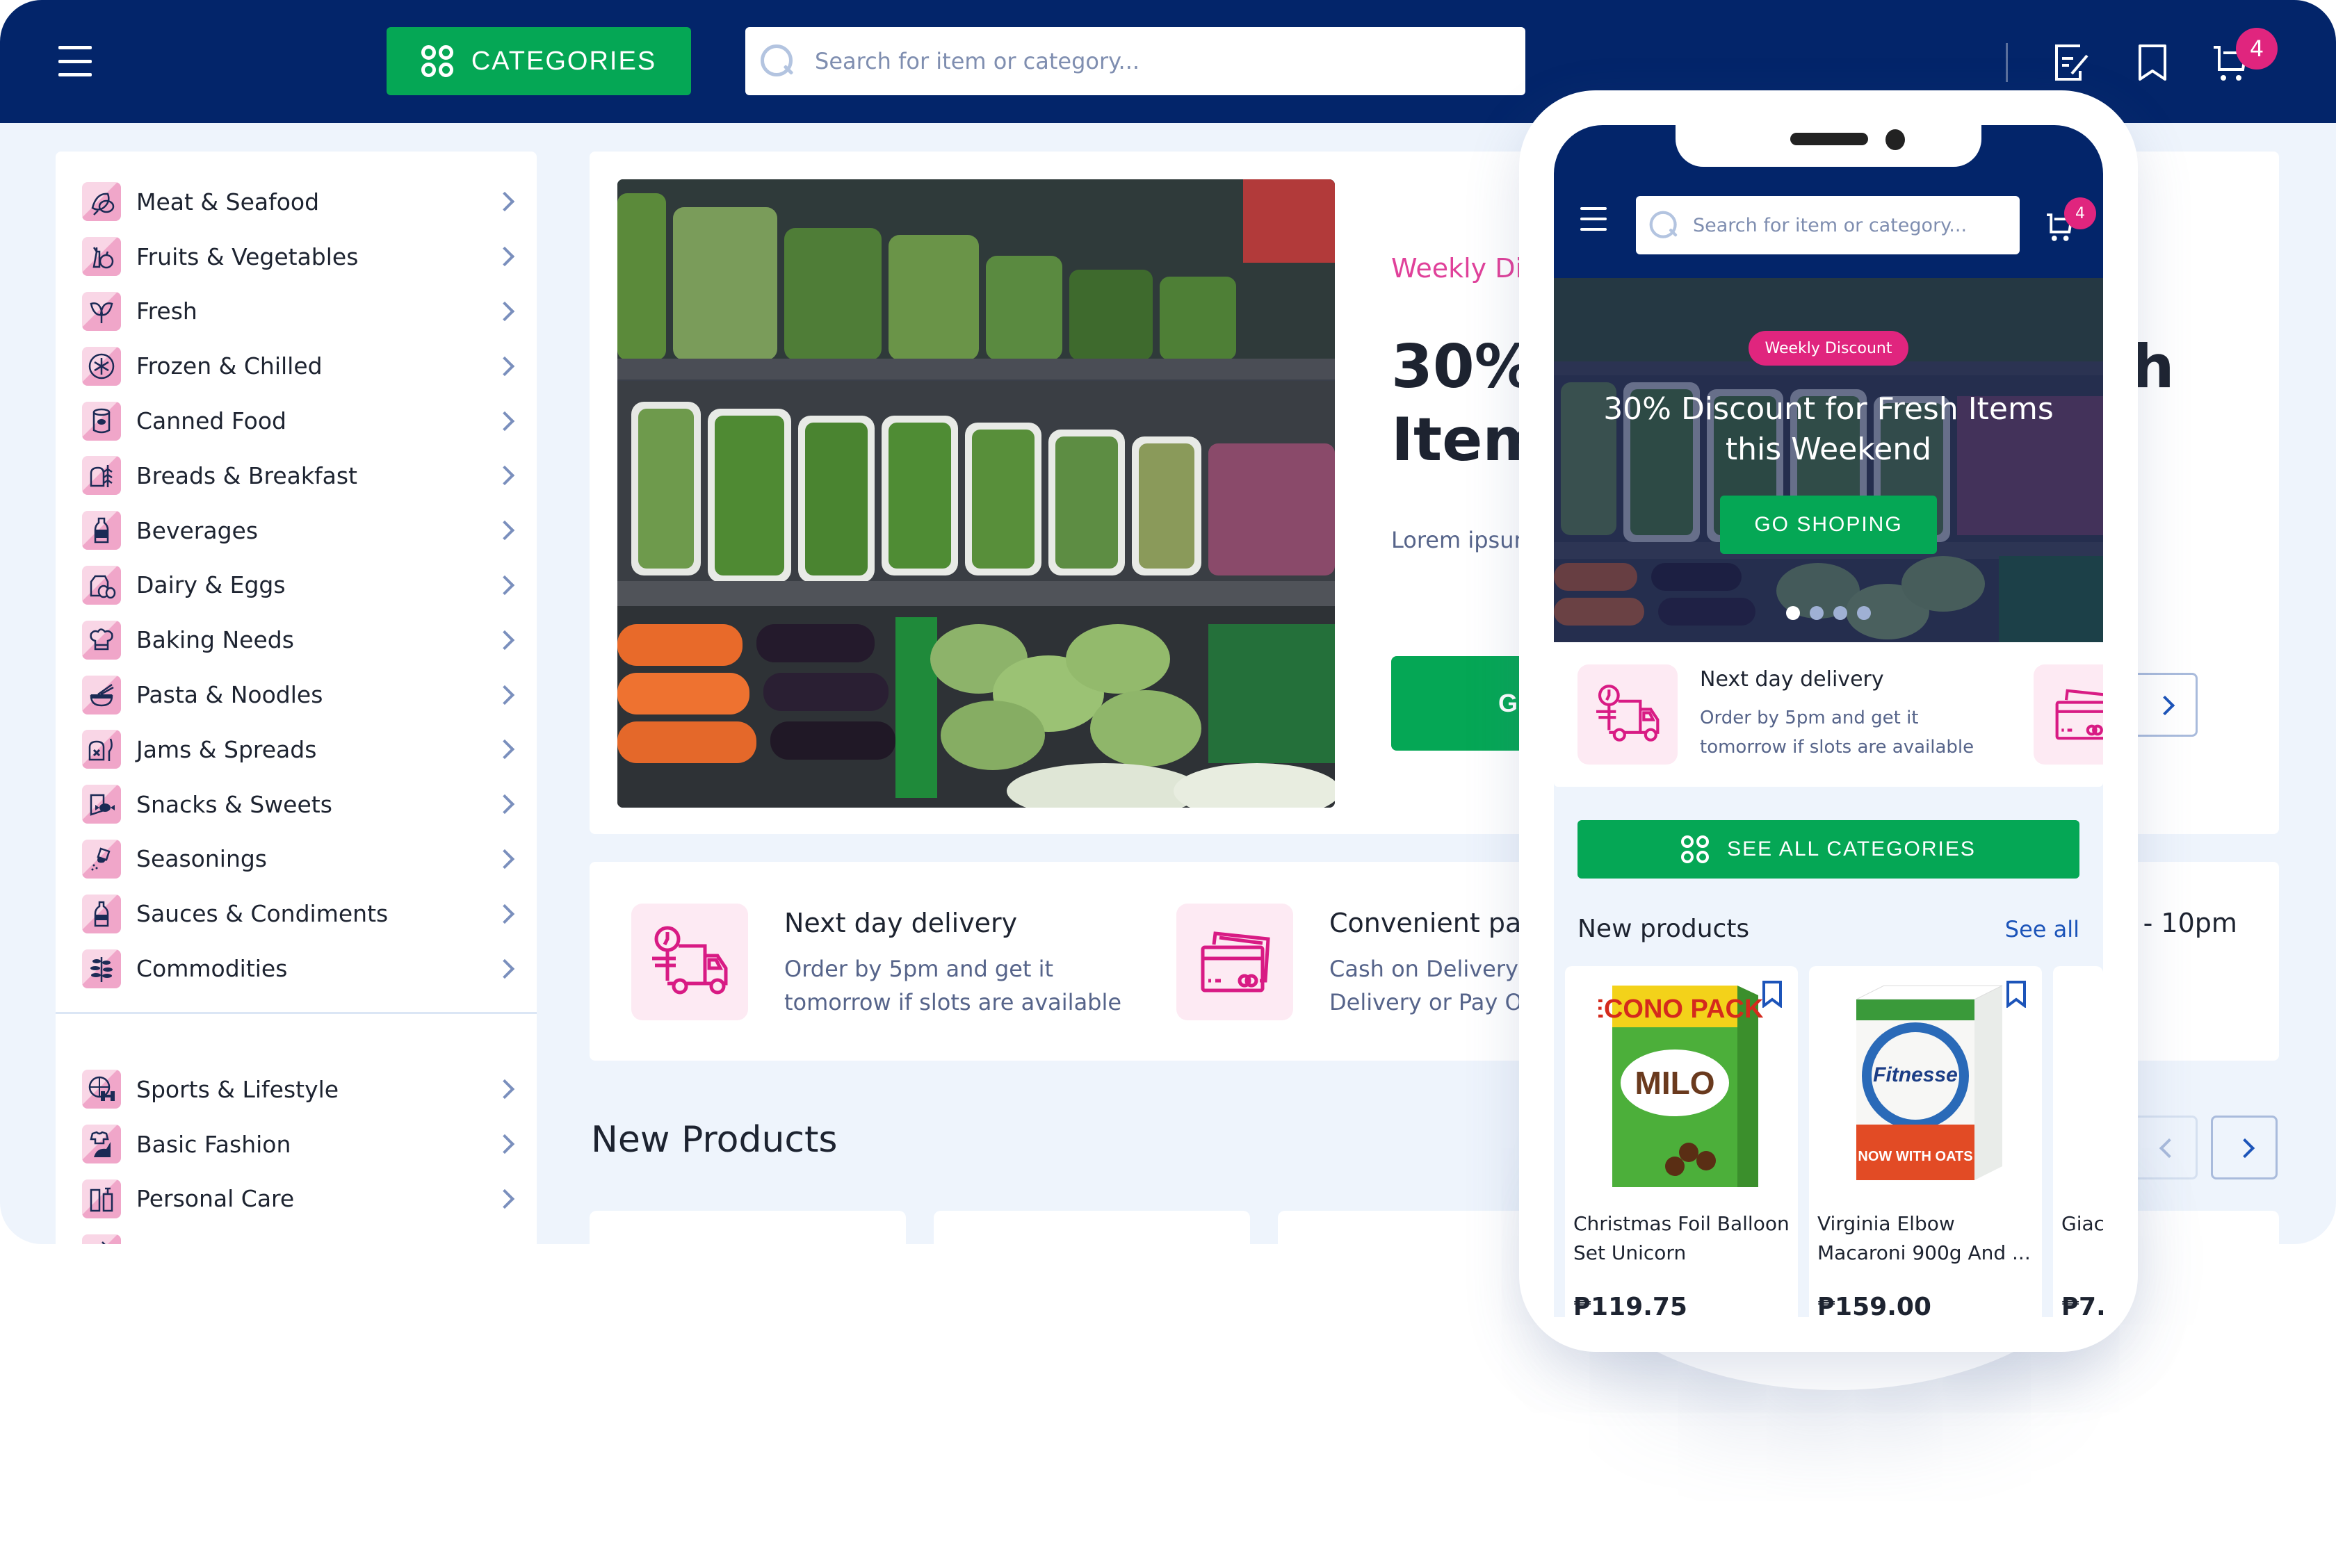  I want to click on herb-icon, so click(101, 968).